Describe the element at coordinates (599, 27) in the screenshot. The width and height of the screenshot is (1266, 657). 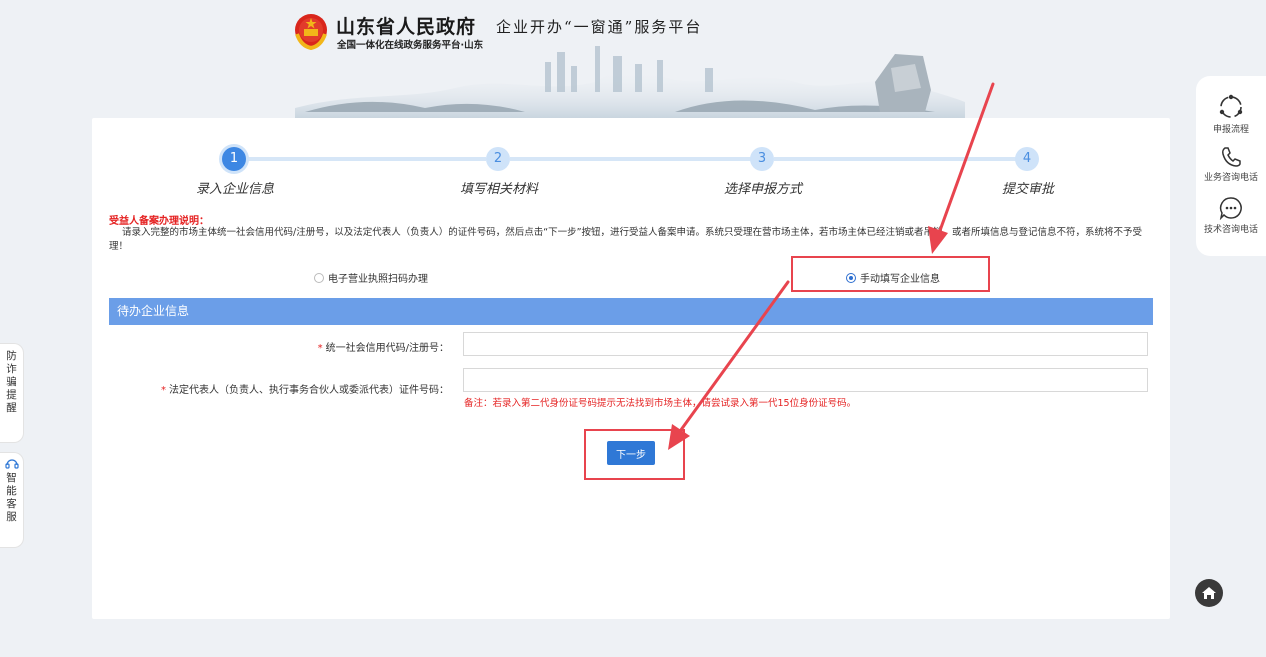
I see `platform-title: 企业开办“一窗通”服务平台` at that location.